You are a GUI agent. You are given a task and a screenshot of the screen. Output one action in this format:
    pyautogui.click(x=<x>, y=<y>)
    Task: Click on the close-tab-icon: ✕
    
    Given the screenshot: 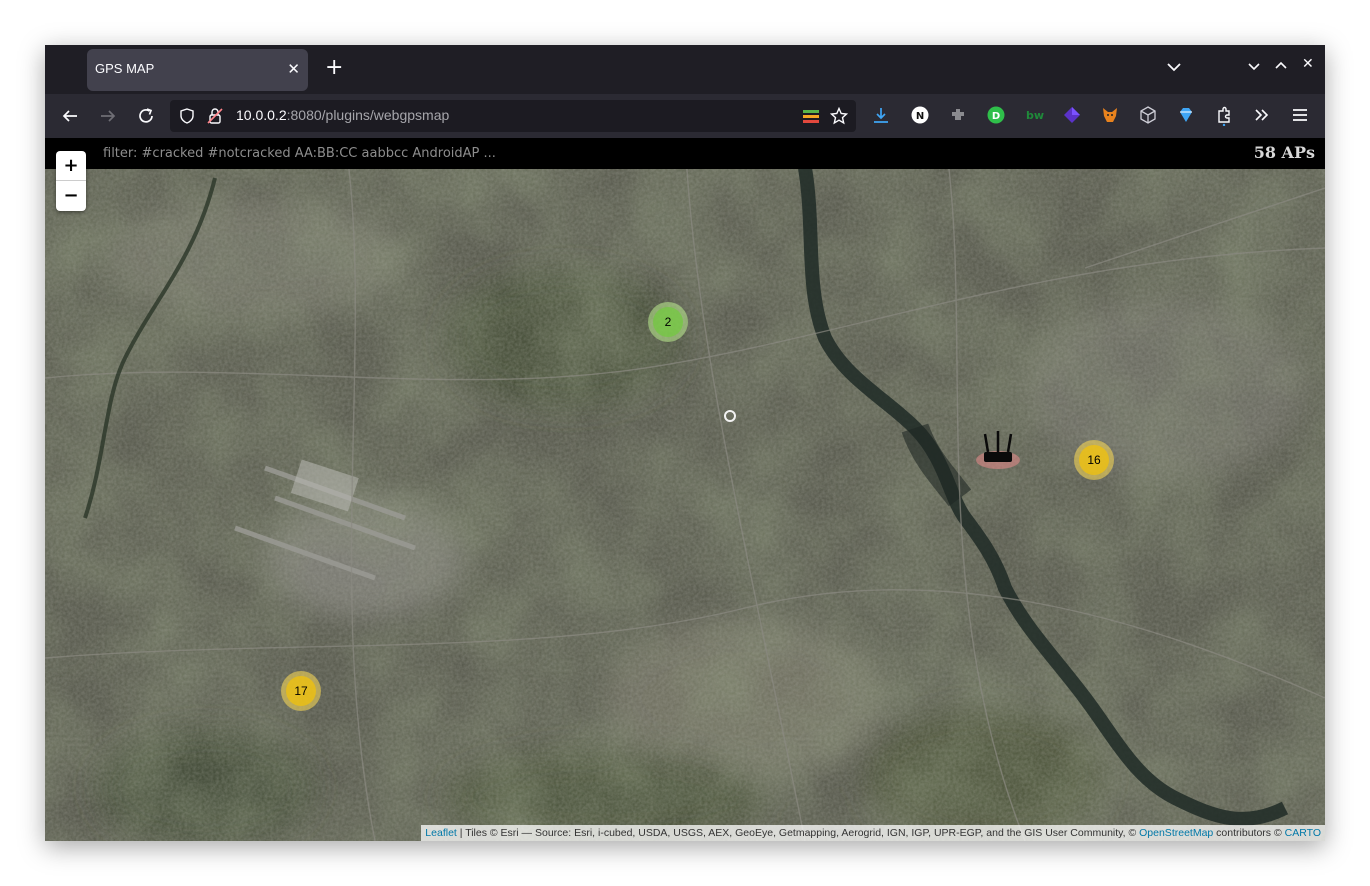 What is the action you would take?
    pyautogui.click(x=293, y=69)
    